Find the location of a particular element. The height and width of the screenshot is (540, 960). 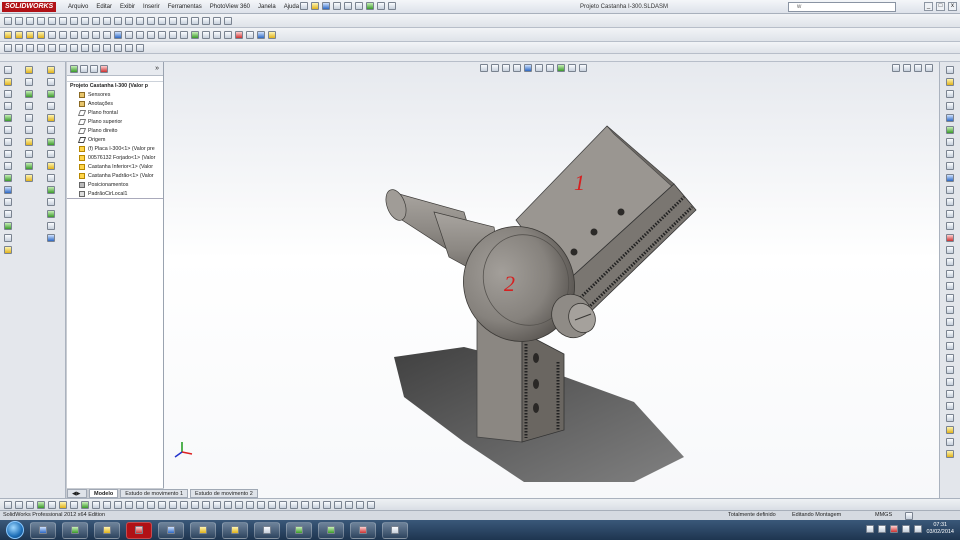

smart-fasteners-icon is located at coordinates (41, 47).